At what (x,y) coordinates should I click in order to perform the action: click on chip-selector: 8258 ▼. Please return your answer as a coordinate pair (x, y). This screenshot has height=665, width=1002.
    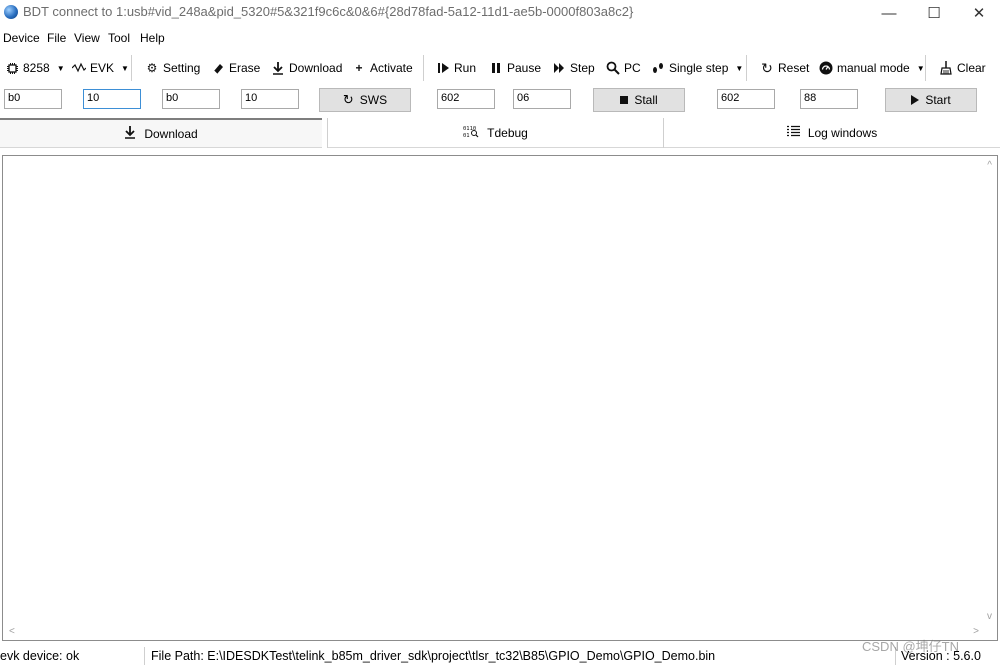
    Looking at the image, I should click on (35, 68).